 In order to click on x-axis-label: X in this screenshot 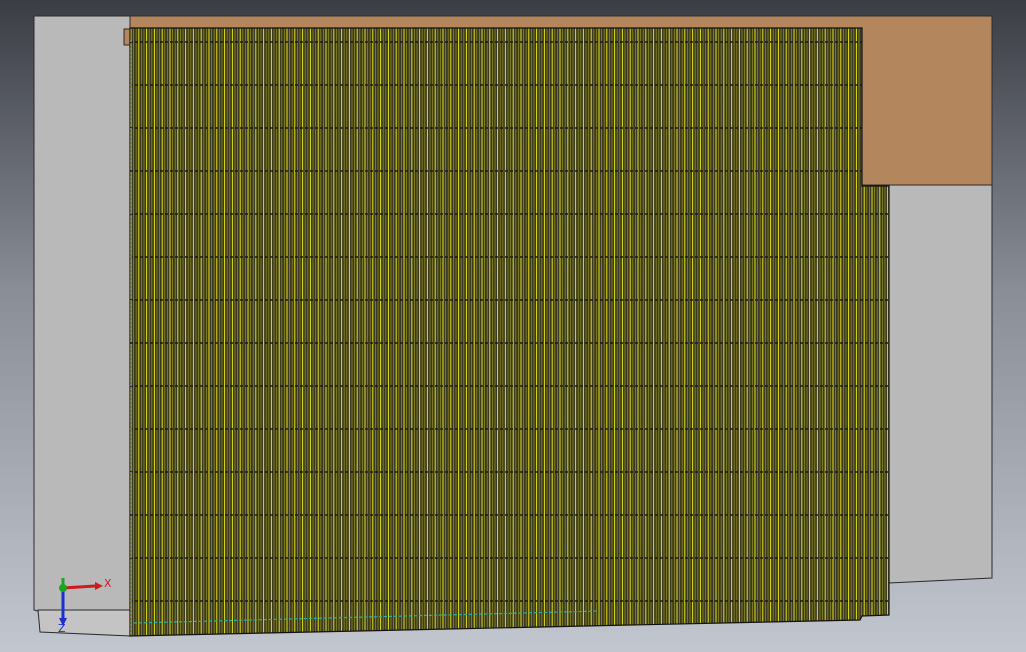, I will do `click(108, 583)`.